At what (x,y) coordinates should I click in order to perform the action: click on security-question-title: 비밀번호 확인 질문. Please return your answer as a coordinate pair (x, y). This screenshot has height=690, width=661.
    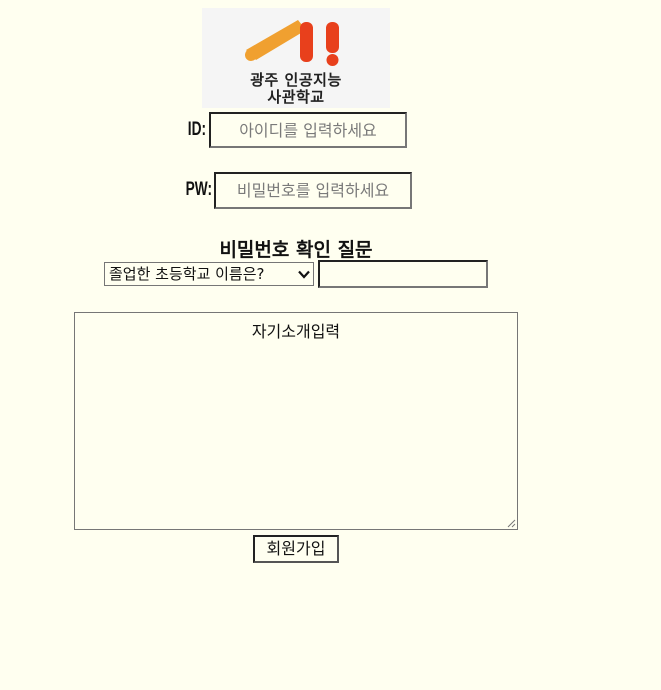
    Looking at the image, I should click on (296, 250).